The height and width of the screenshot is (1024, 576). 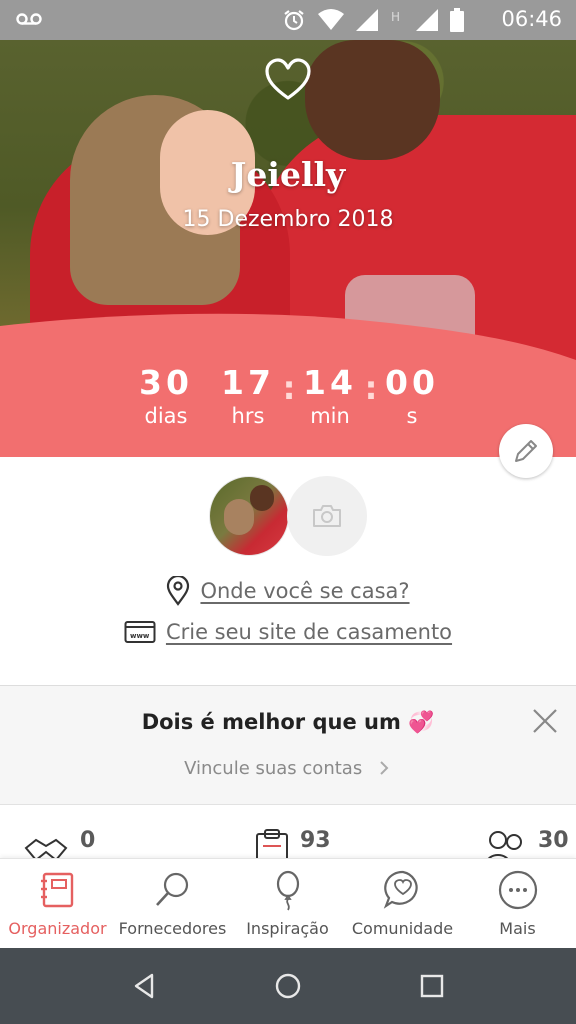 What do you see at coordinates (288, 174) in the screenshot?
I see `couple-name: Jeielly` at bounding box center [288, 174].